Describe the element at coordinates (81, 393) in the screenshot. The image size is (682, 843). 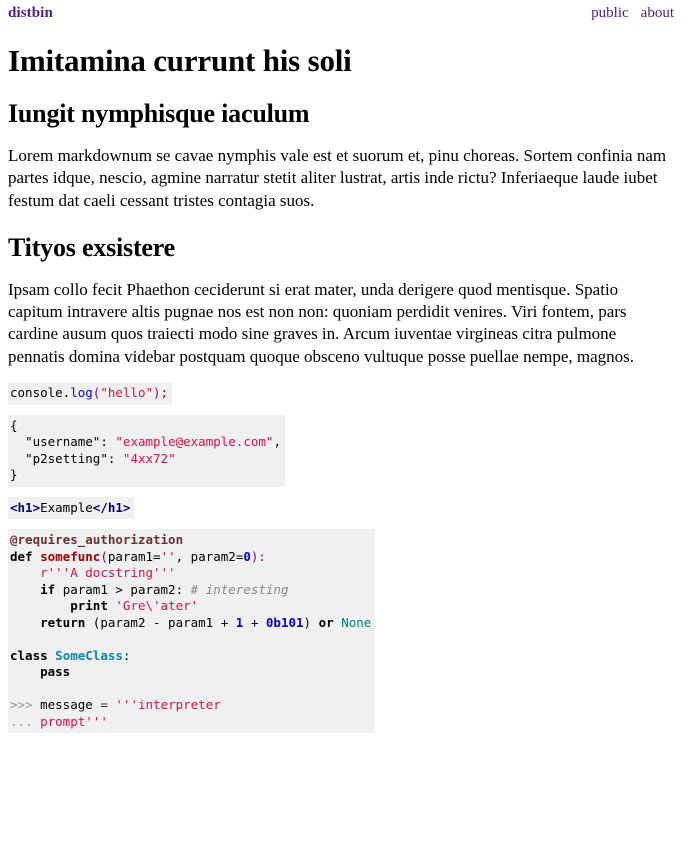
I see `code-token-function: log` at that location.